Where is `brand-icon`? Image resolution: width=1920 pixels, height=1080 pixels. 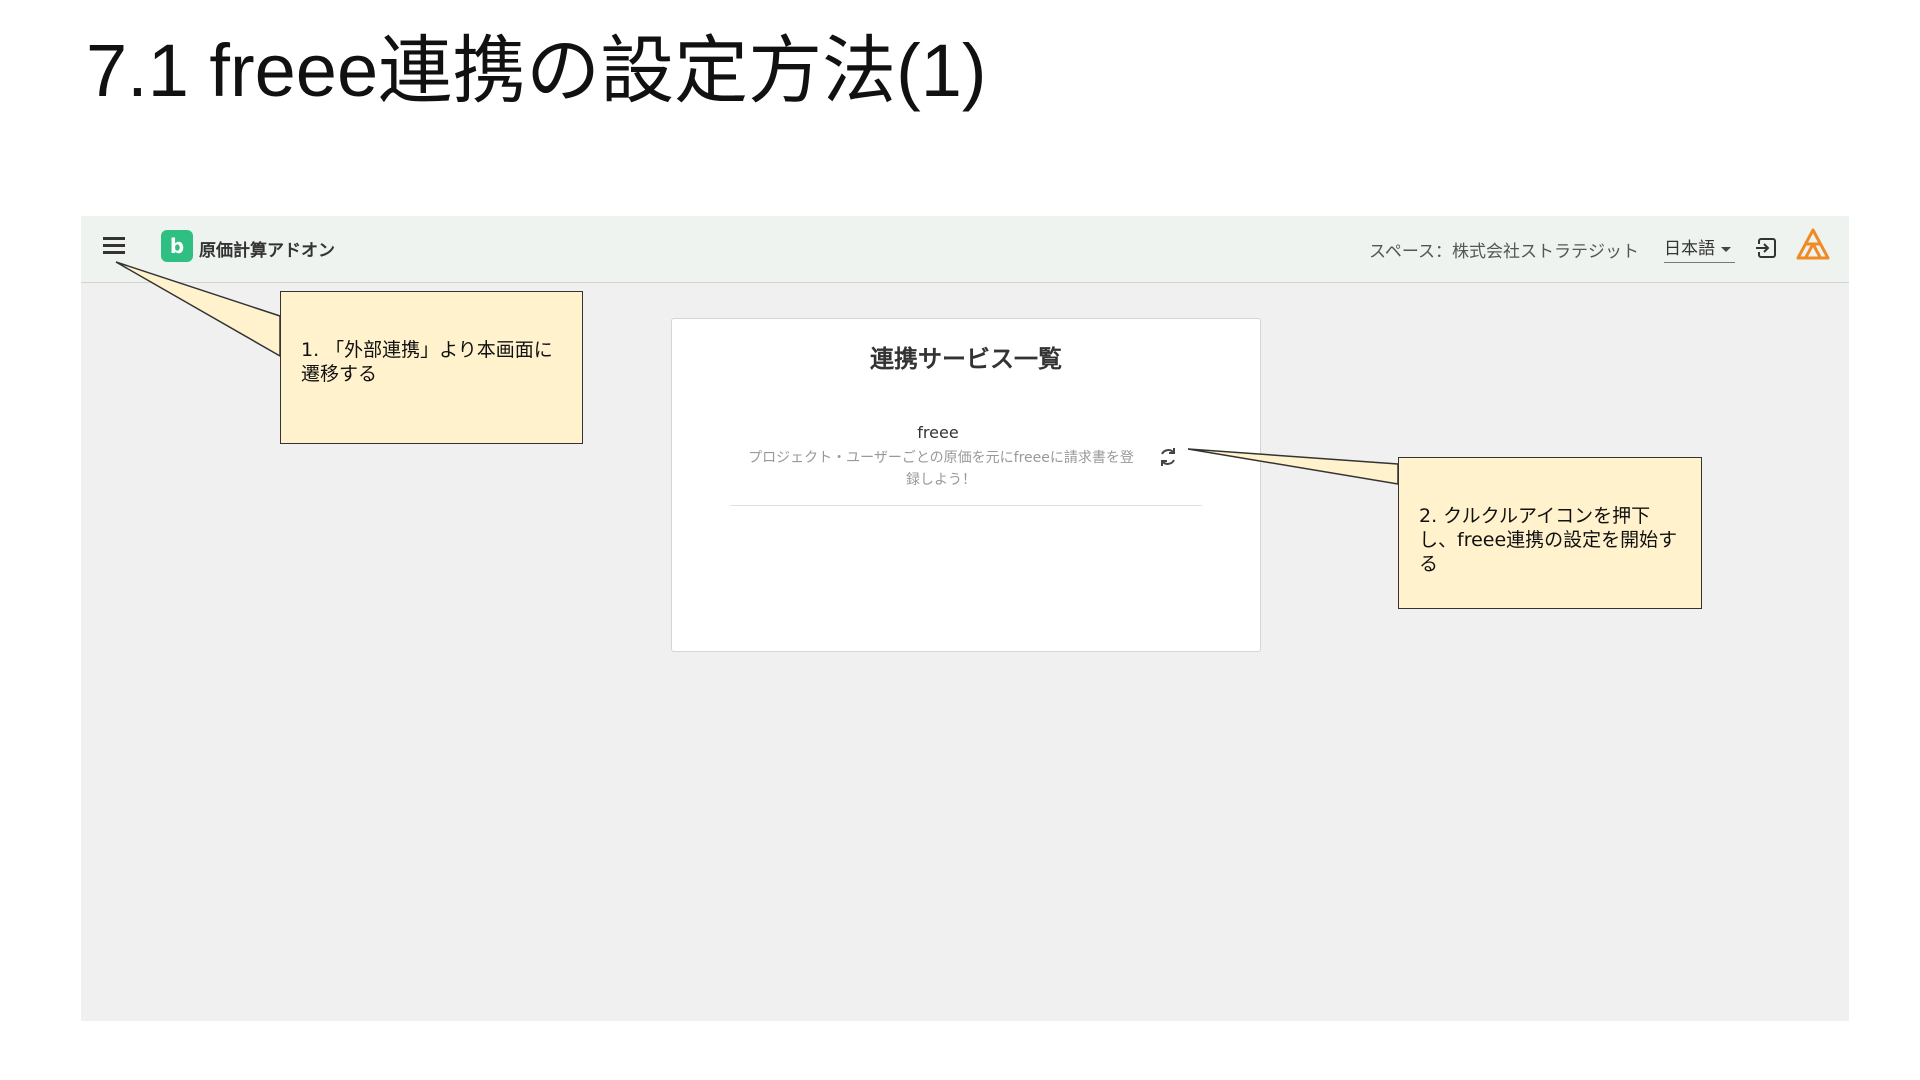
brand-icon is located at coordinates (1813, 244).